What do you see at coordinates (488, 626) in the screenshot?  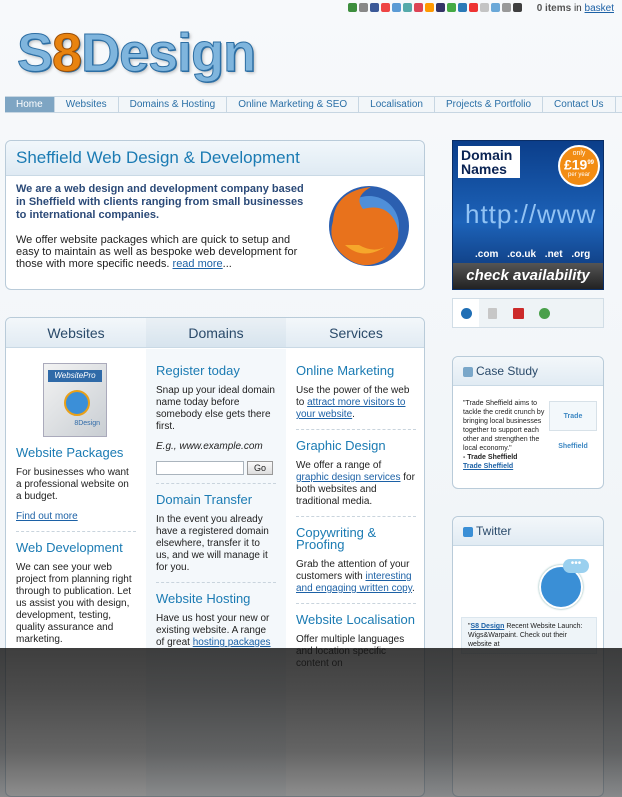 I see `tweet-author-link: S8 Design` at bounding box center [488, 626].